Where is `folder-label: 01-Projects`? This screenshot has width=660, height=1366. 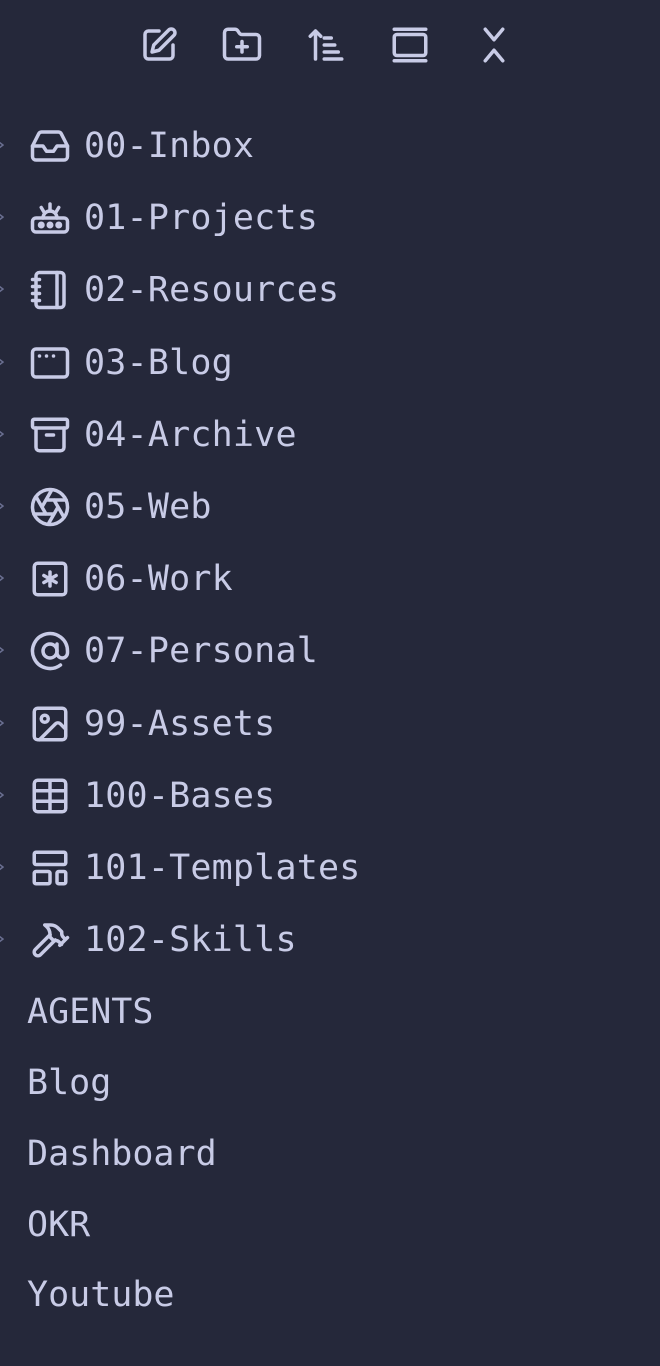 folder-label: 01-Projects is located at coordinates (201, 218).